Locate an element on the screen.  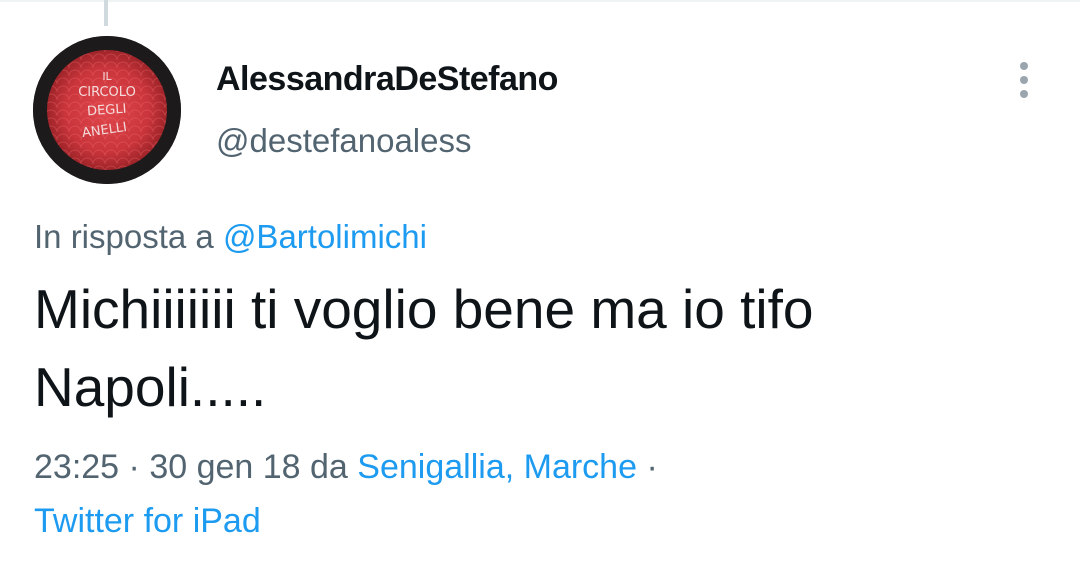
tweet-location-link: Senigallia, Marche is located at coordinates (497, 467).